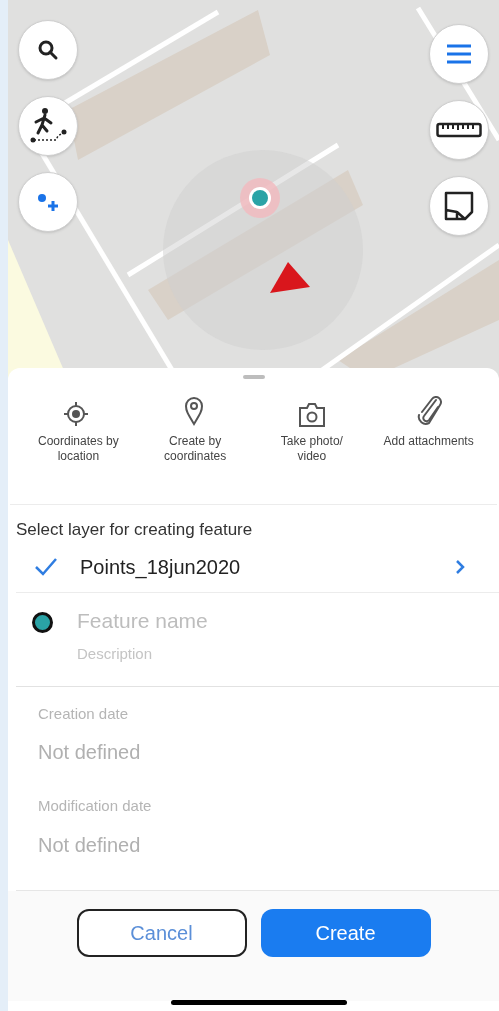 The height and width of the screenshot is (1011, 499). What do you see at coordinates (428, 412) in the screenshot?
I see `paperclip-icon` at bounding box center [428, 412].